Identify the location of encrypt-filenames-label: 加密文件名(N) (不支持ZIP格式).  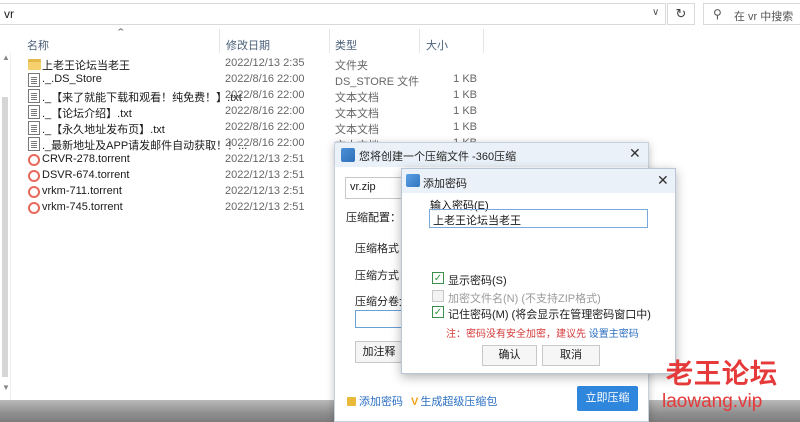
(524, 299).